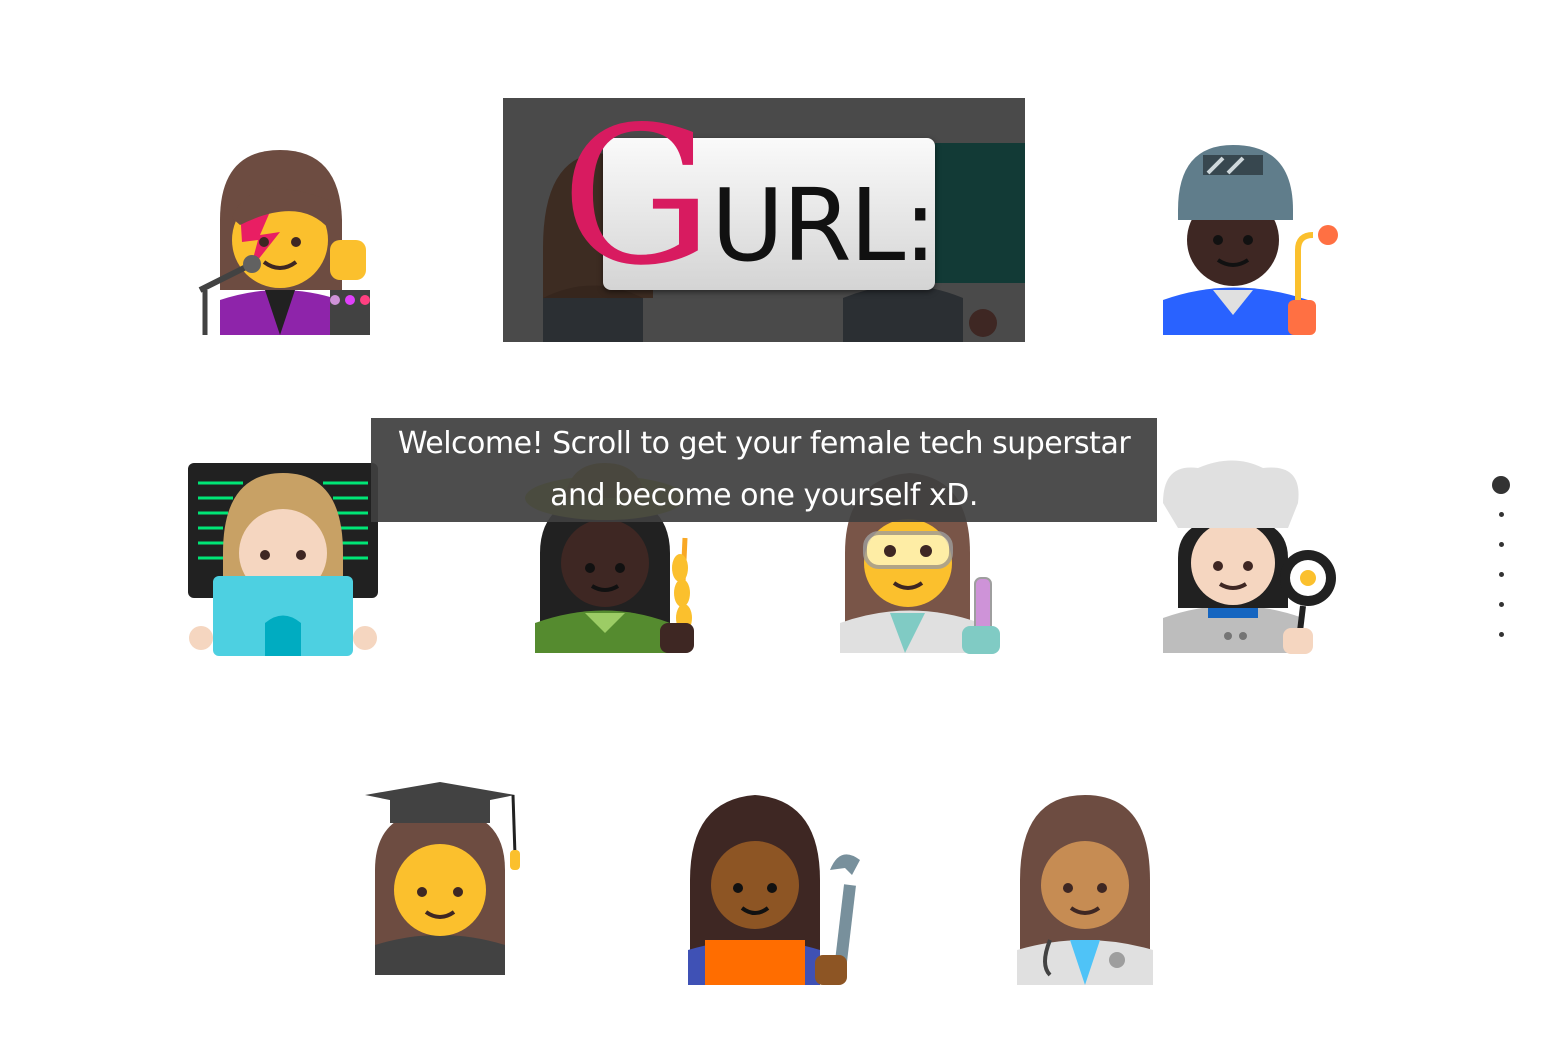 The height and width of the screenshot is (1046, 1545). What do you see at coordinates (1248, 558) in the screenshot?
I see `woman-cook-icon` at bounding box center [1248, 558].